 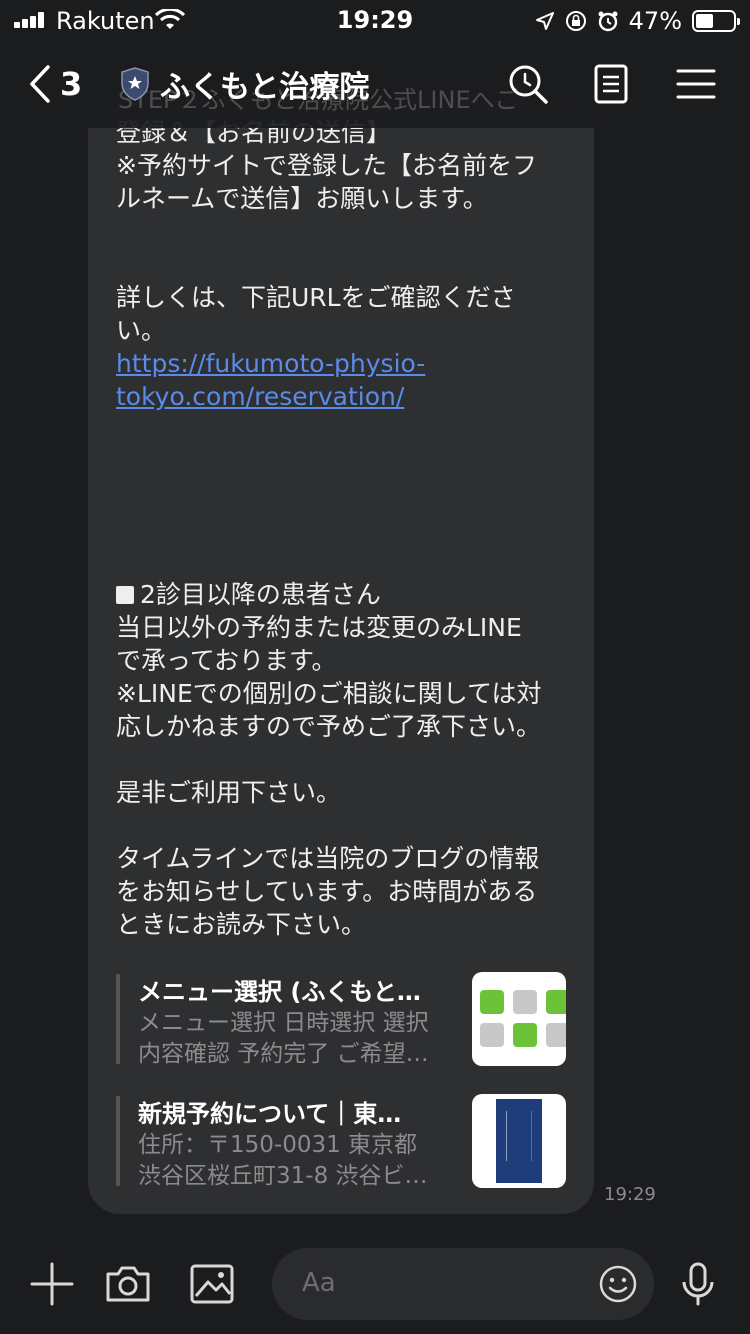 I want to click on message-line: ※予約サイトで登録した【お名前をフ, so click(x=326, y=165).